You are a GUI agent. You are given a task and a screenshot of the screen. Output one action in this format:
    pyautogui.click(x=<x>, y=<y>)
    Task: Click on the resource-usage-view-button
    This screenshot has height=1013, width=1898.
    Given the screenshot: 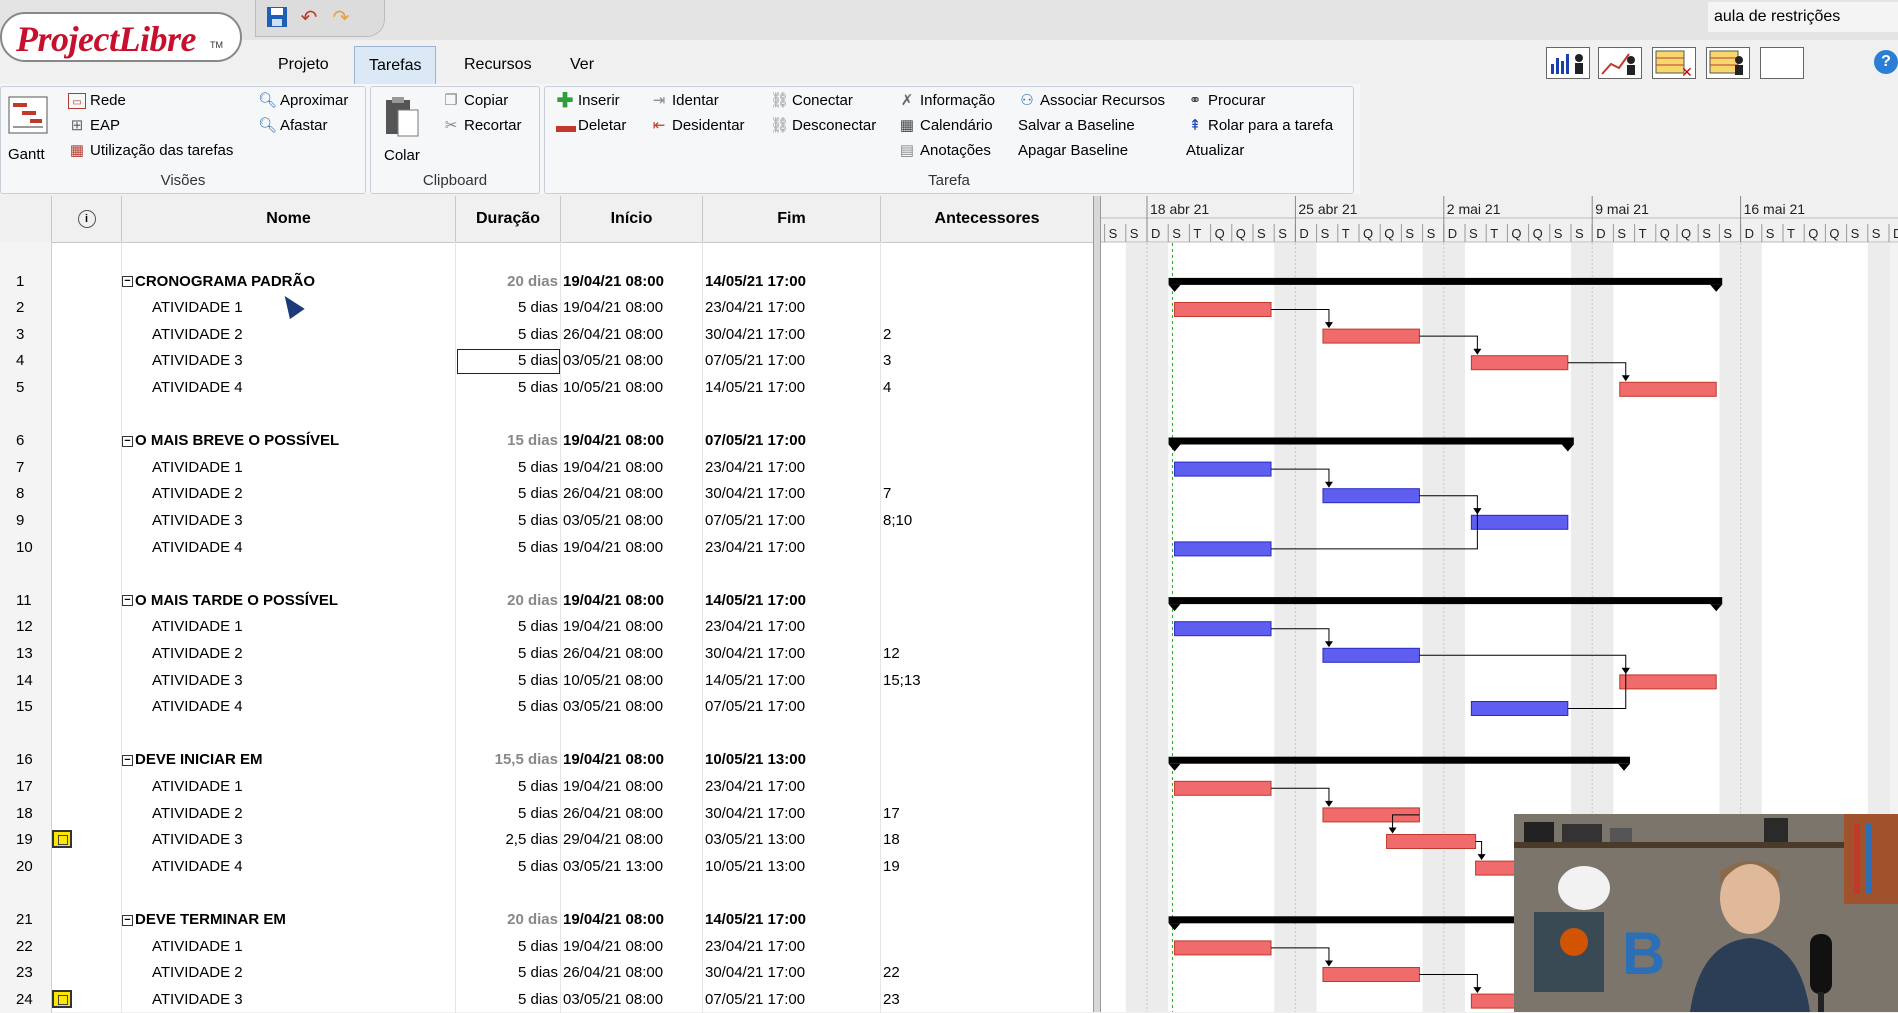 What is the action you would take?
    pyautogui.click(x=1728, y=63)
    